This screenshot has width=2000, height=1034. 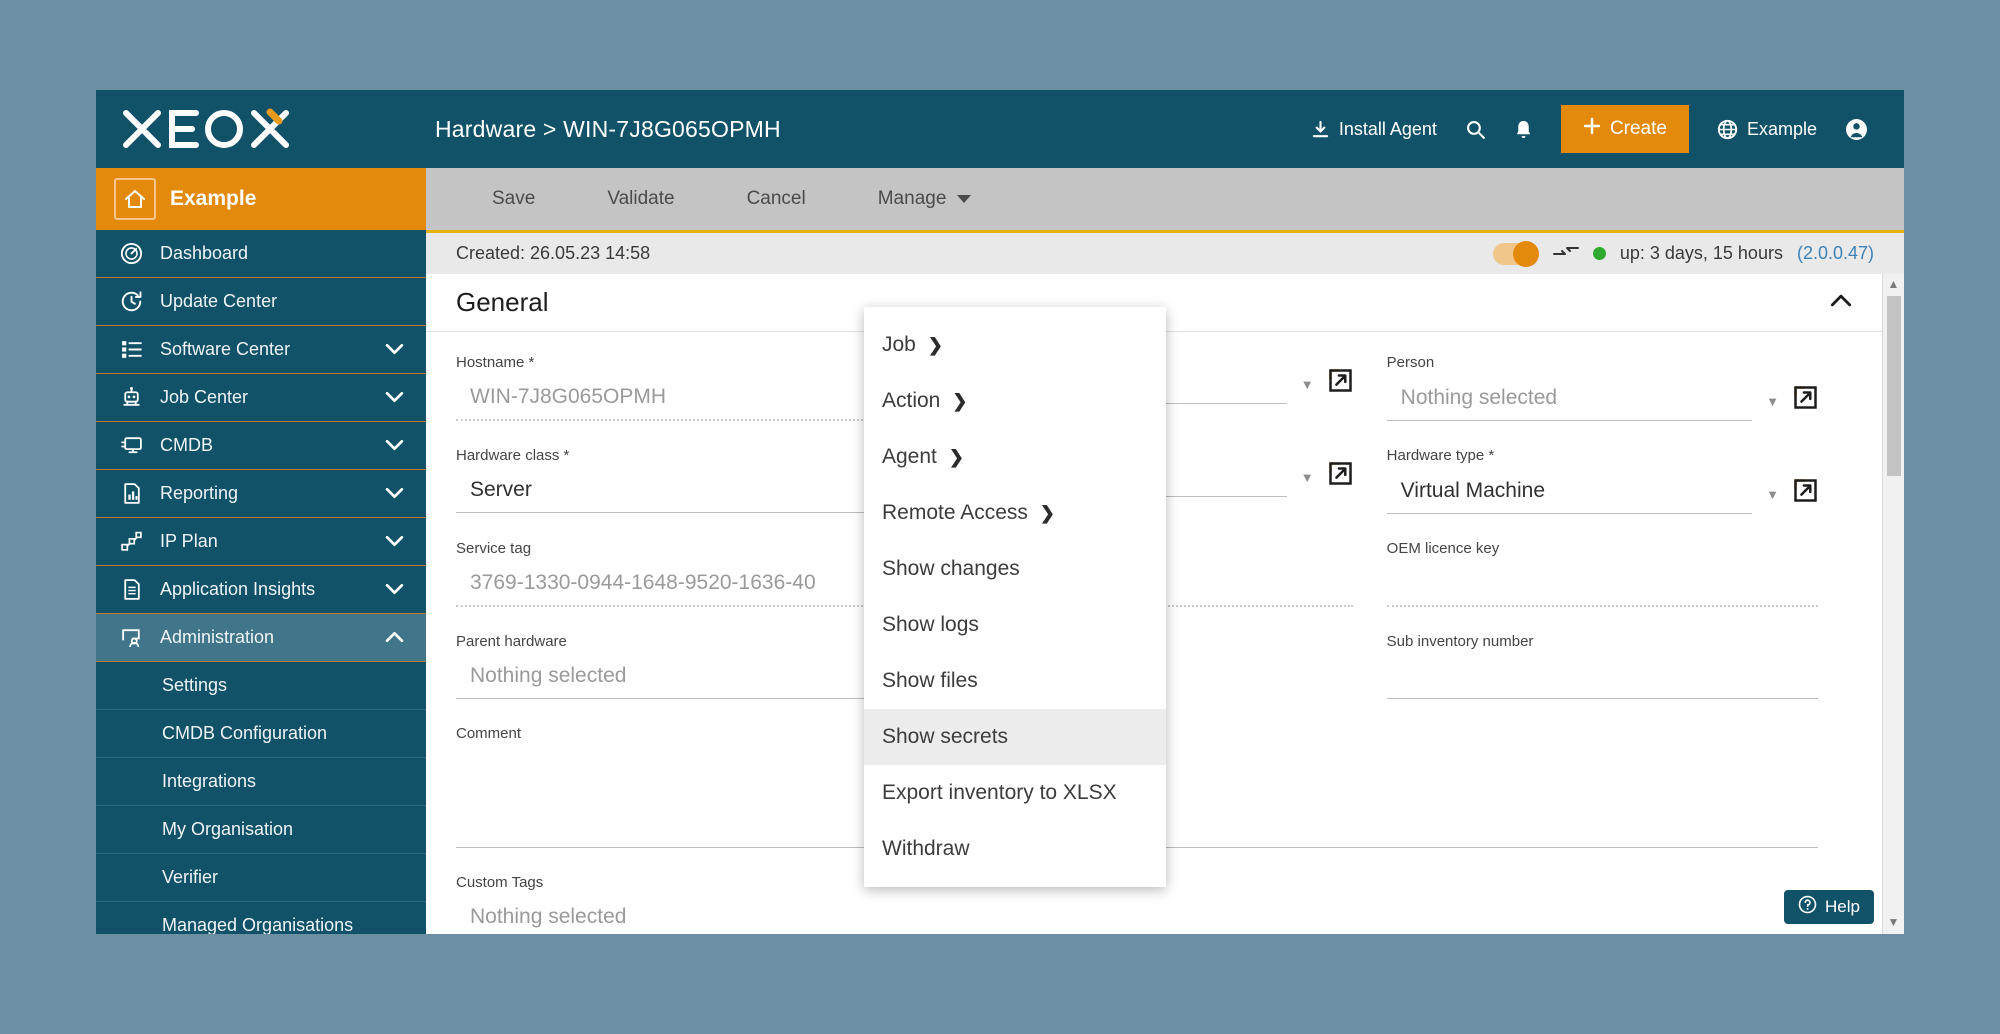 I want to click on sidebar-item-label: CMDB, so click(x=186, y=445).